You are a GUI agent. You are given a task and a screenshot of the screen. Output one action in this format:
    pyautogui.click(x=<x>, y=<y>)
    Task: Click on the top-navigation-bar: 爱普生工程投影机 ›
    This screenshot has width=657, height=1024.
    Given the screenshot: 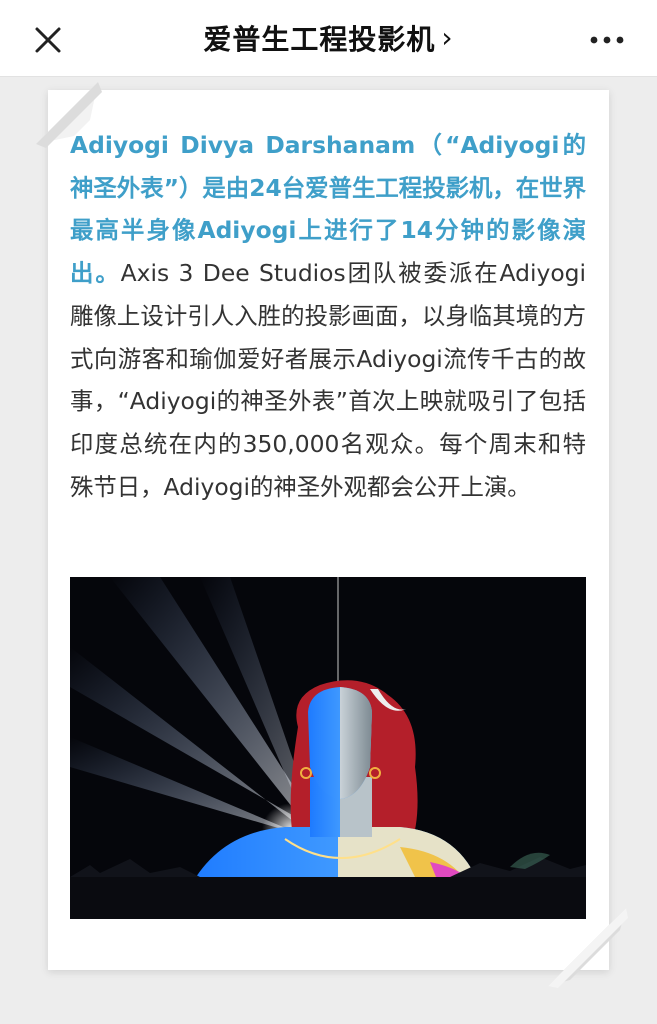 What is the action you would take?
    pyautogui.click(x=328, y=38)
    